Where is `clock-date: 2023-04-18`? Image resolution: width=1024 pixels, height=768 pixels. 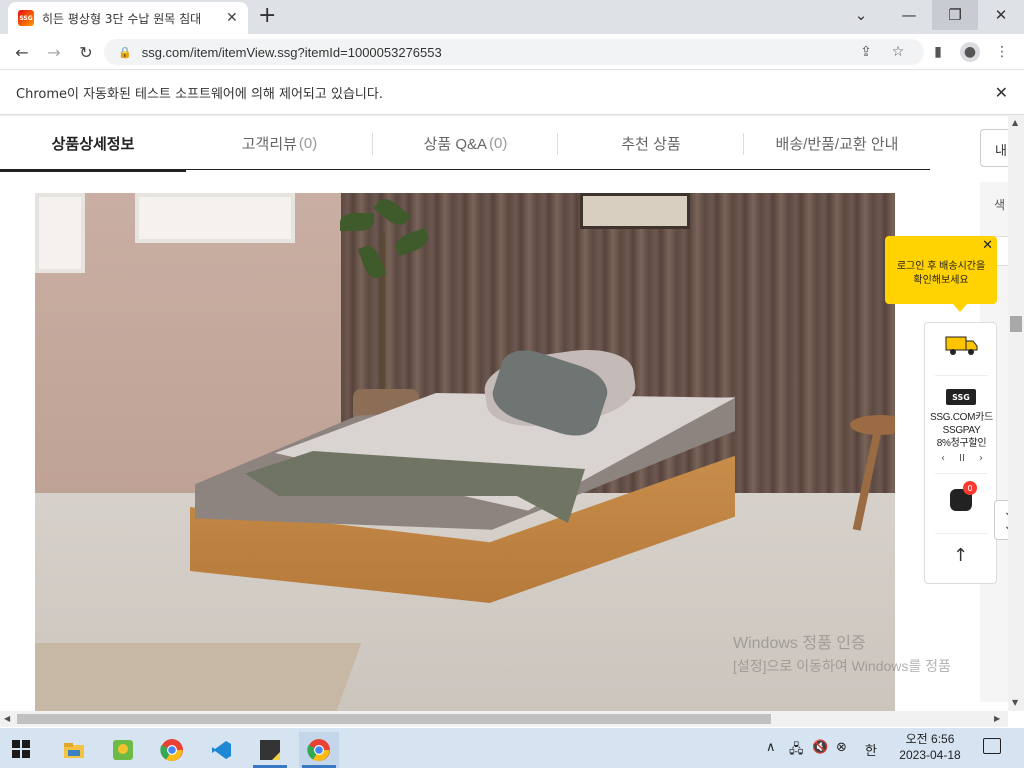
clock-date: 2023-04-18 is located at coordinates (930, 755).